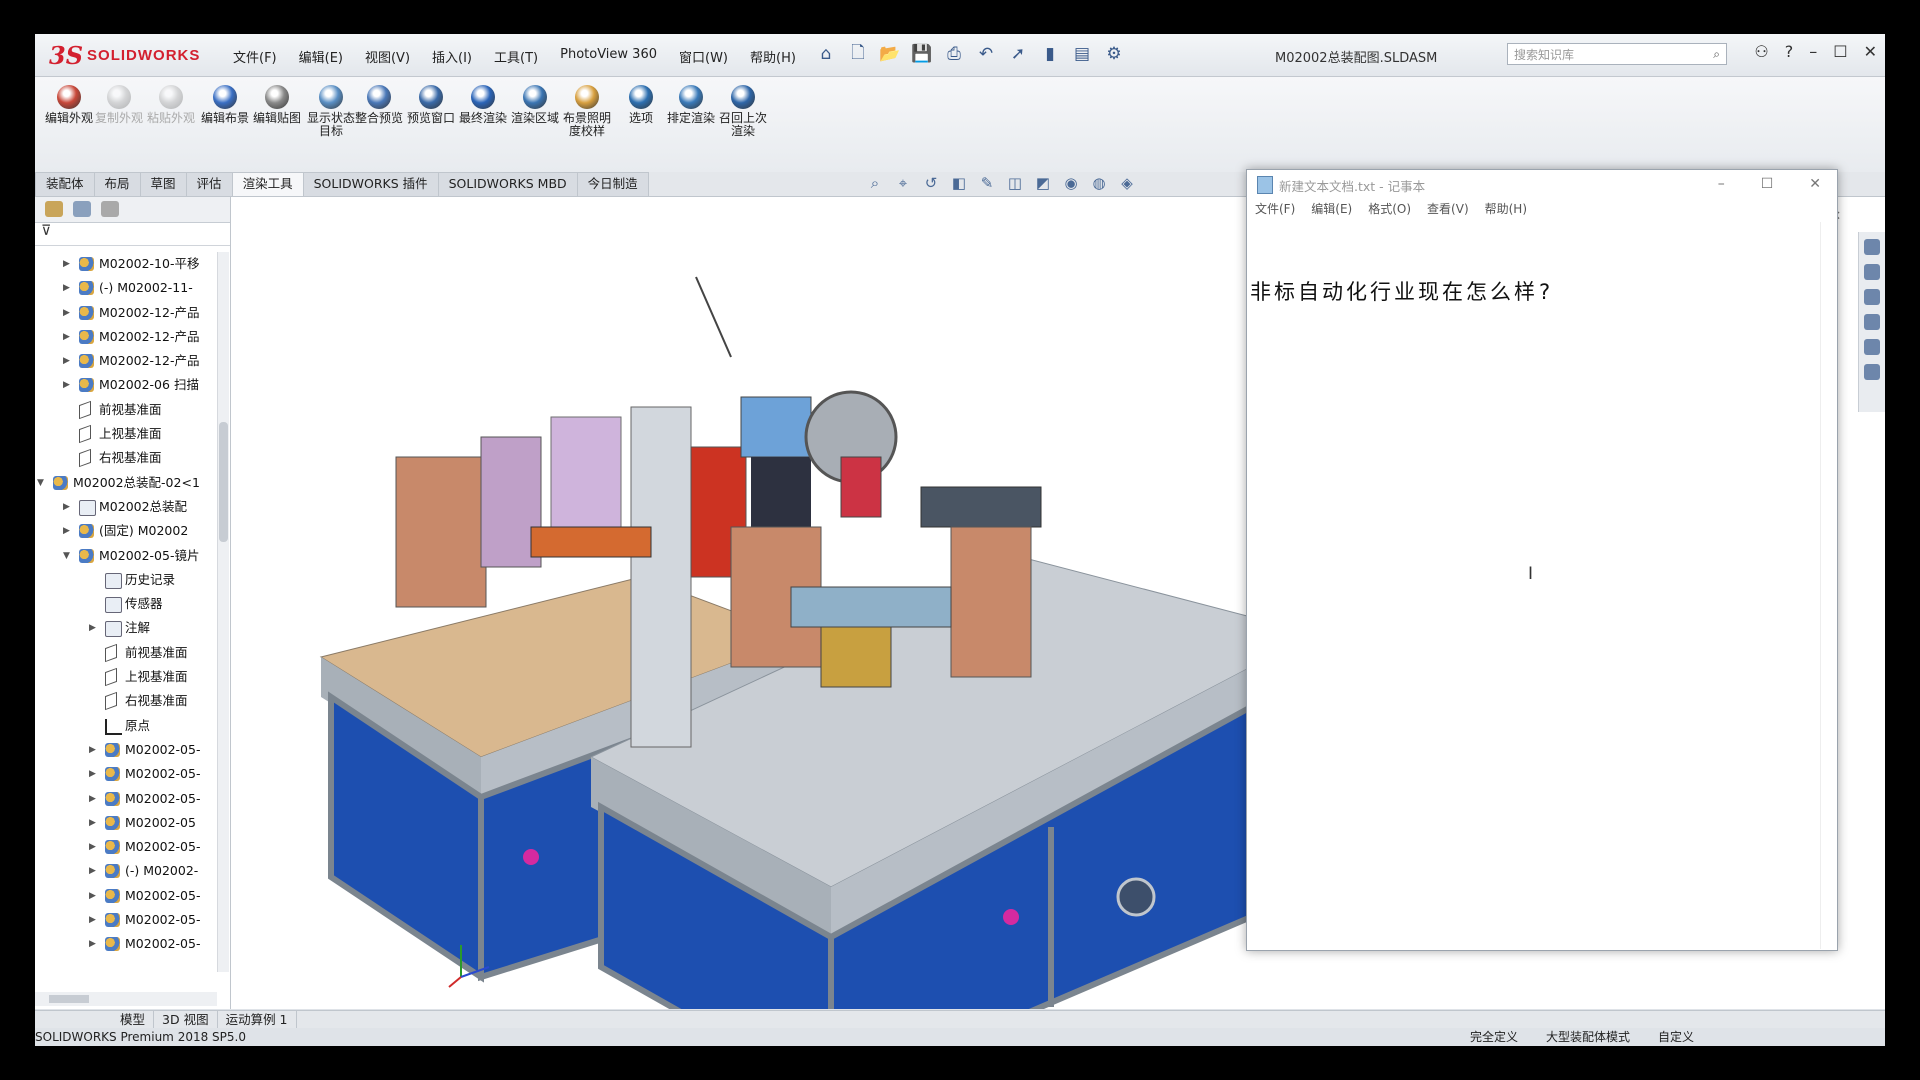 The width and height of the screenshot is (1920, 1080). What do you see at coordinates (922, 54) in the screenshot?
I see `save-icon: 💾` at bounding box center [922, 54].